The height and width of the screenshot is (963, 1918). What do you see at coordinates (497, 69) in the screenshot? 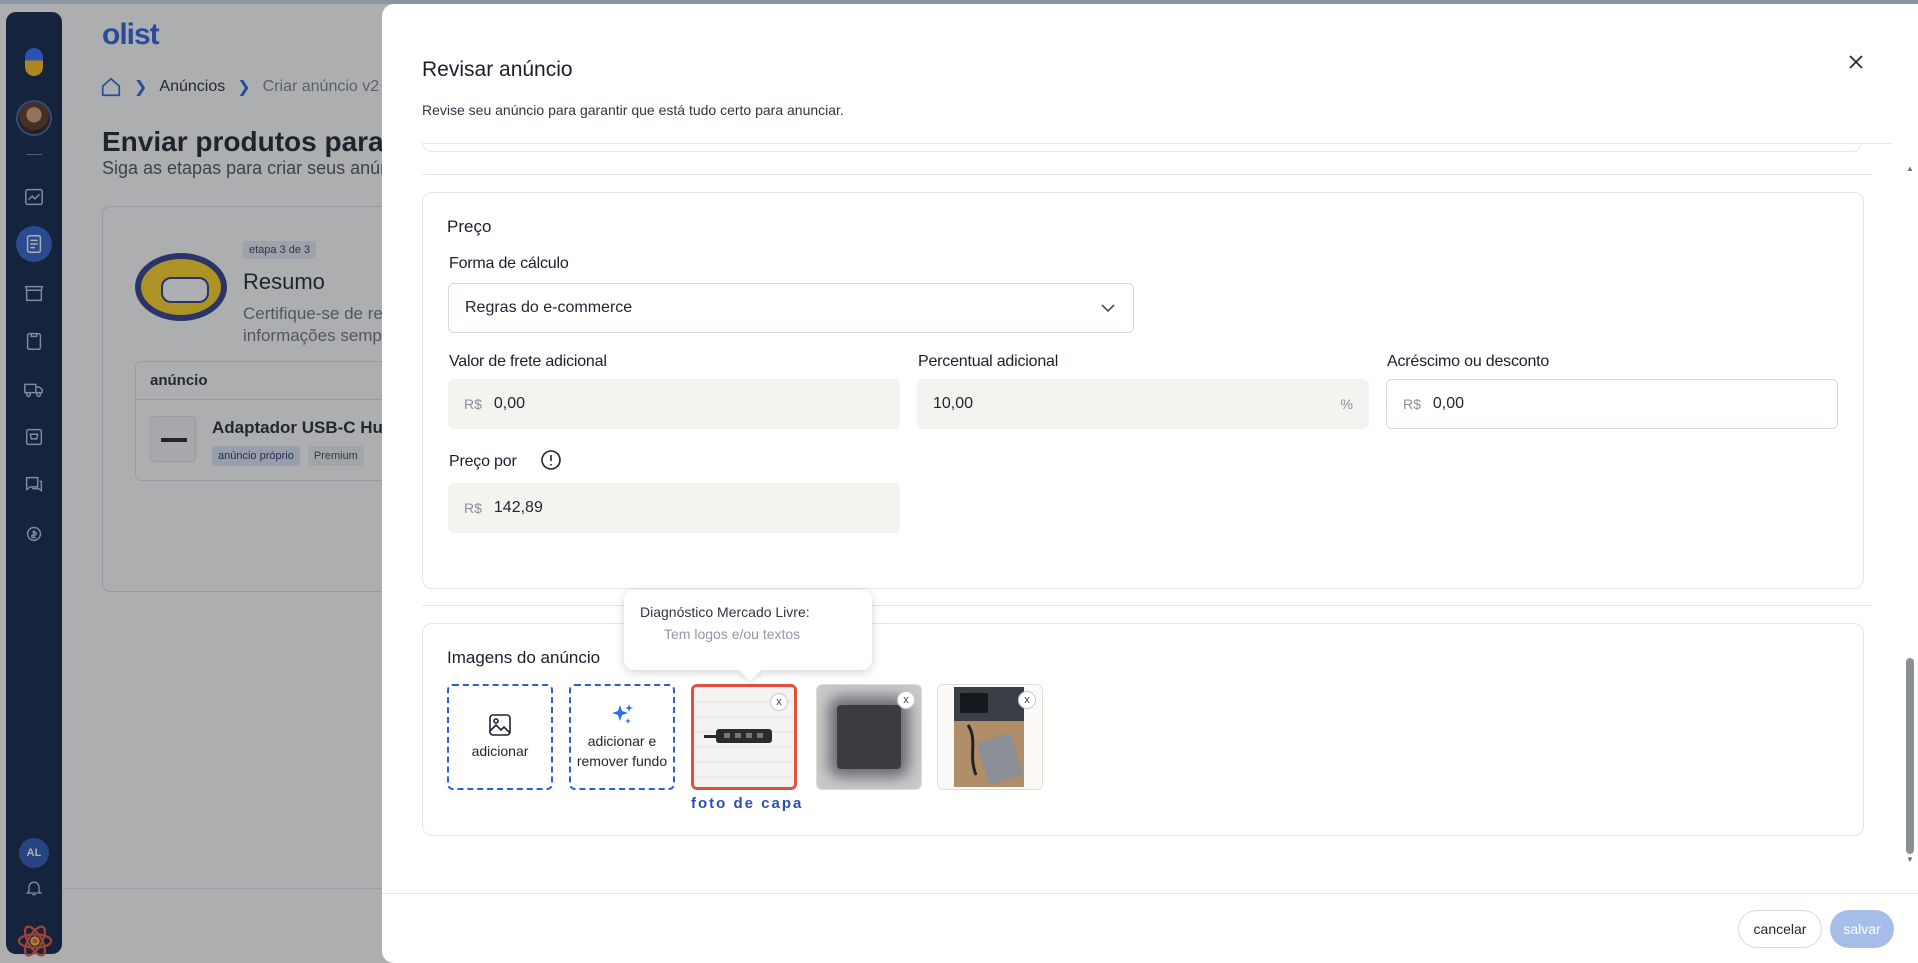
I see `drawer-title: Revisar anúncio` at bounding box center [497, 69].